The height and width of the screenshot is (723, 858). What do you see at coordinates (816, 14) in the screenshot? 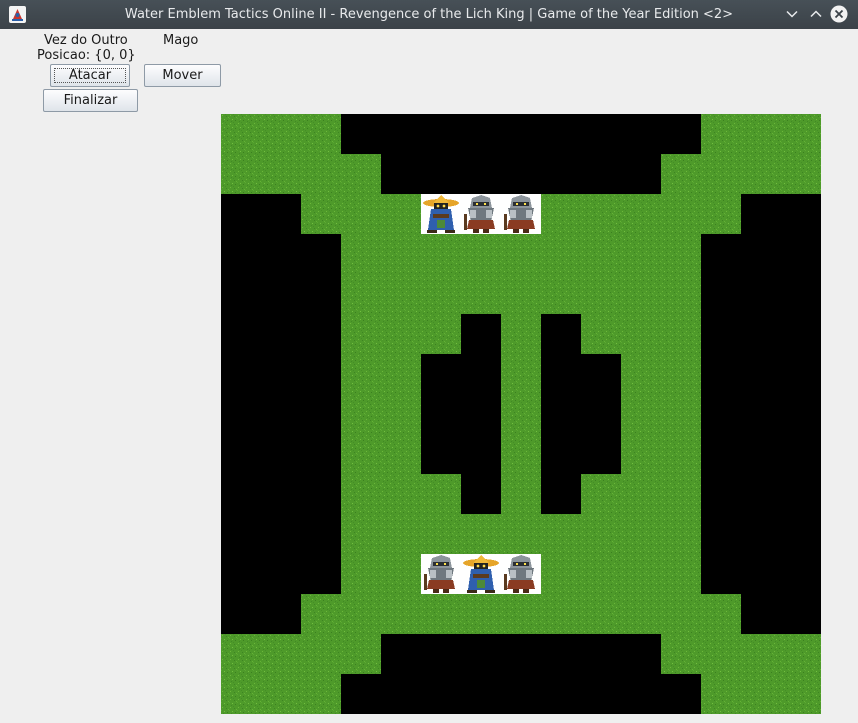
I see `maximize-button` at bounding box center [816, 14].